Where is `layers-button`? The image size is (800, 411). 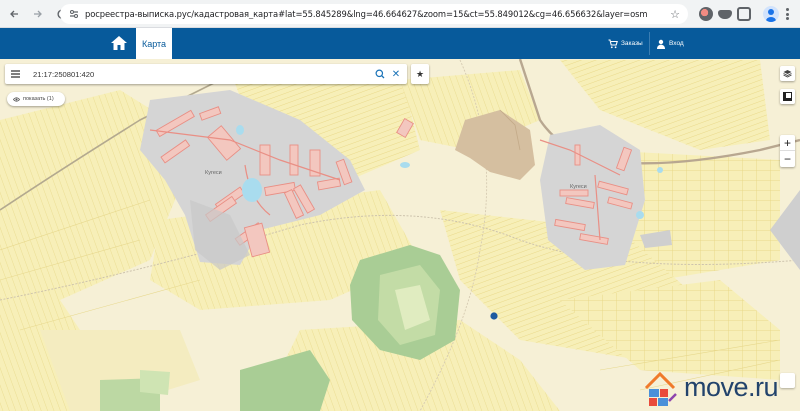
layers-button is located at coordinates (787, 73).